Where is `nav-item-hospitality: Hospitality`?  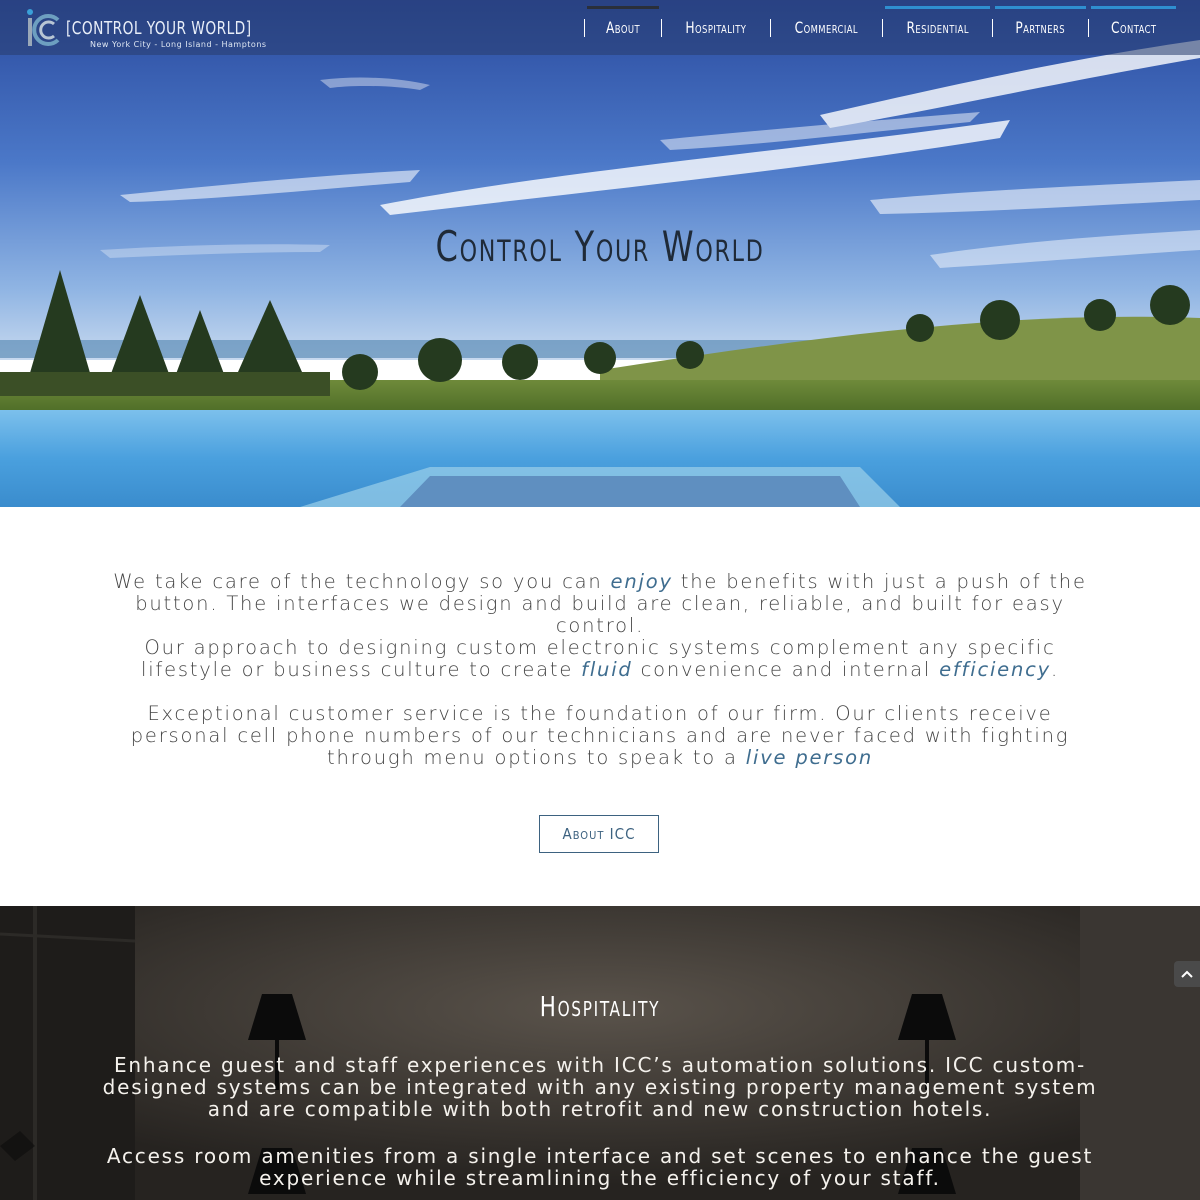 nav-item-hospitality: Hospitality is located at coordinates (716, 27).